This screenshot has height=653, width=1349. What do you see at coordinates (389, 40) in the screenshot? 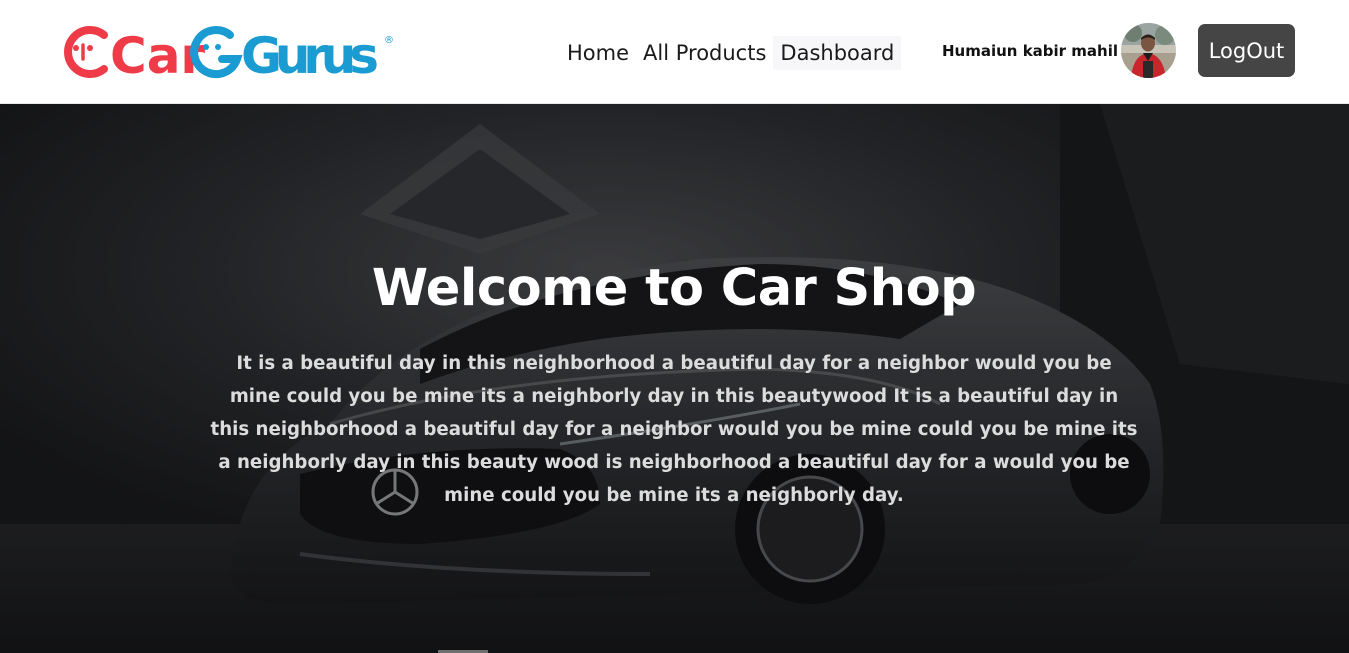
I see `logo-registered-mark: ®` at bounding box center [389, 40].